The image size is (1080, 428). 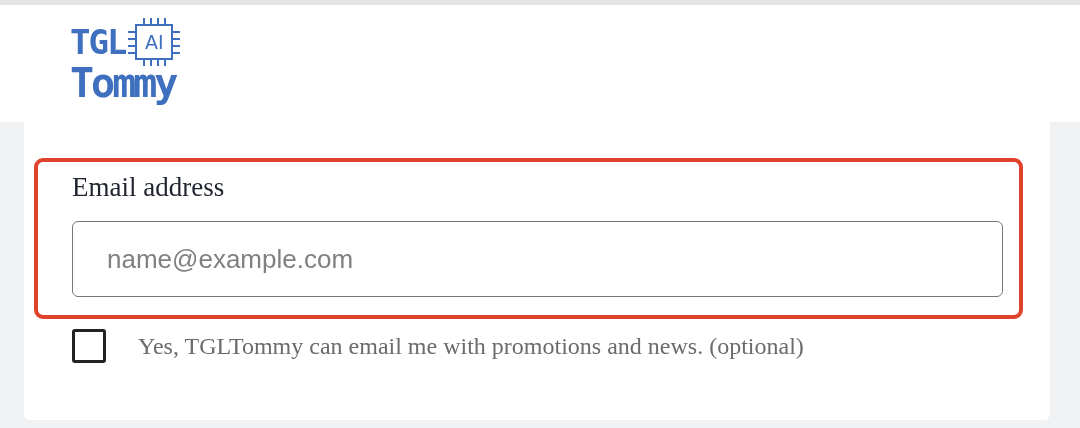 I want to click on chip-icon, so click(x=154, y=42).